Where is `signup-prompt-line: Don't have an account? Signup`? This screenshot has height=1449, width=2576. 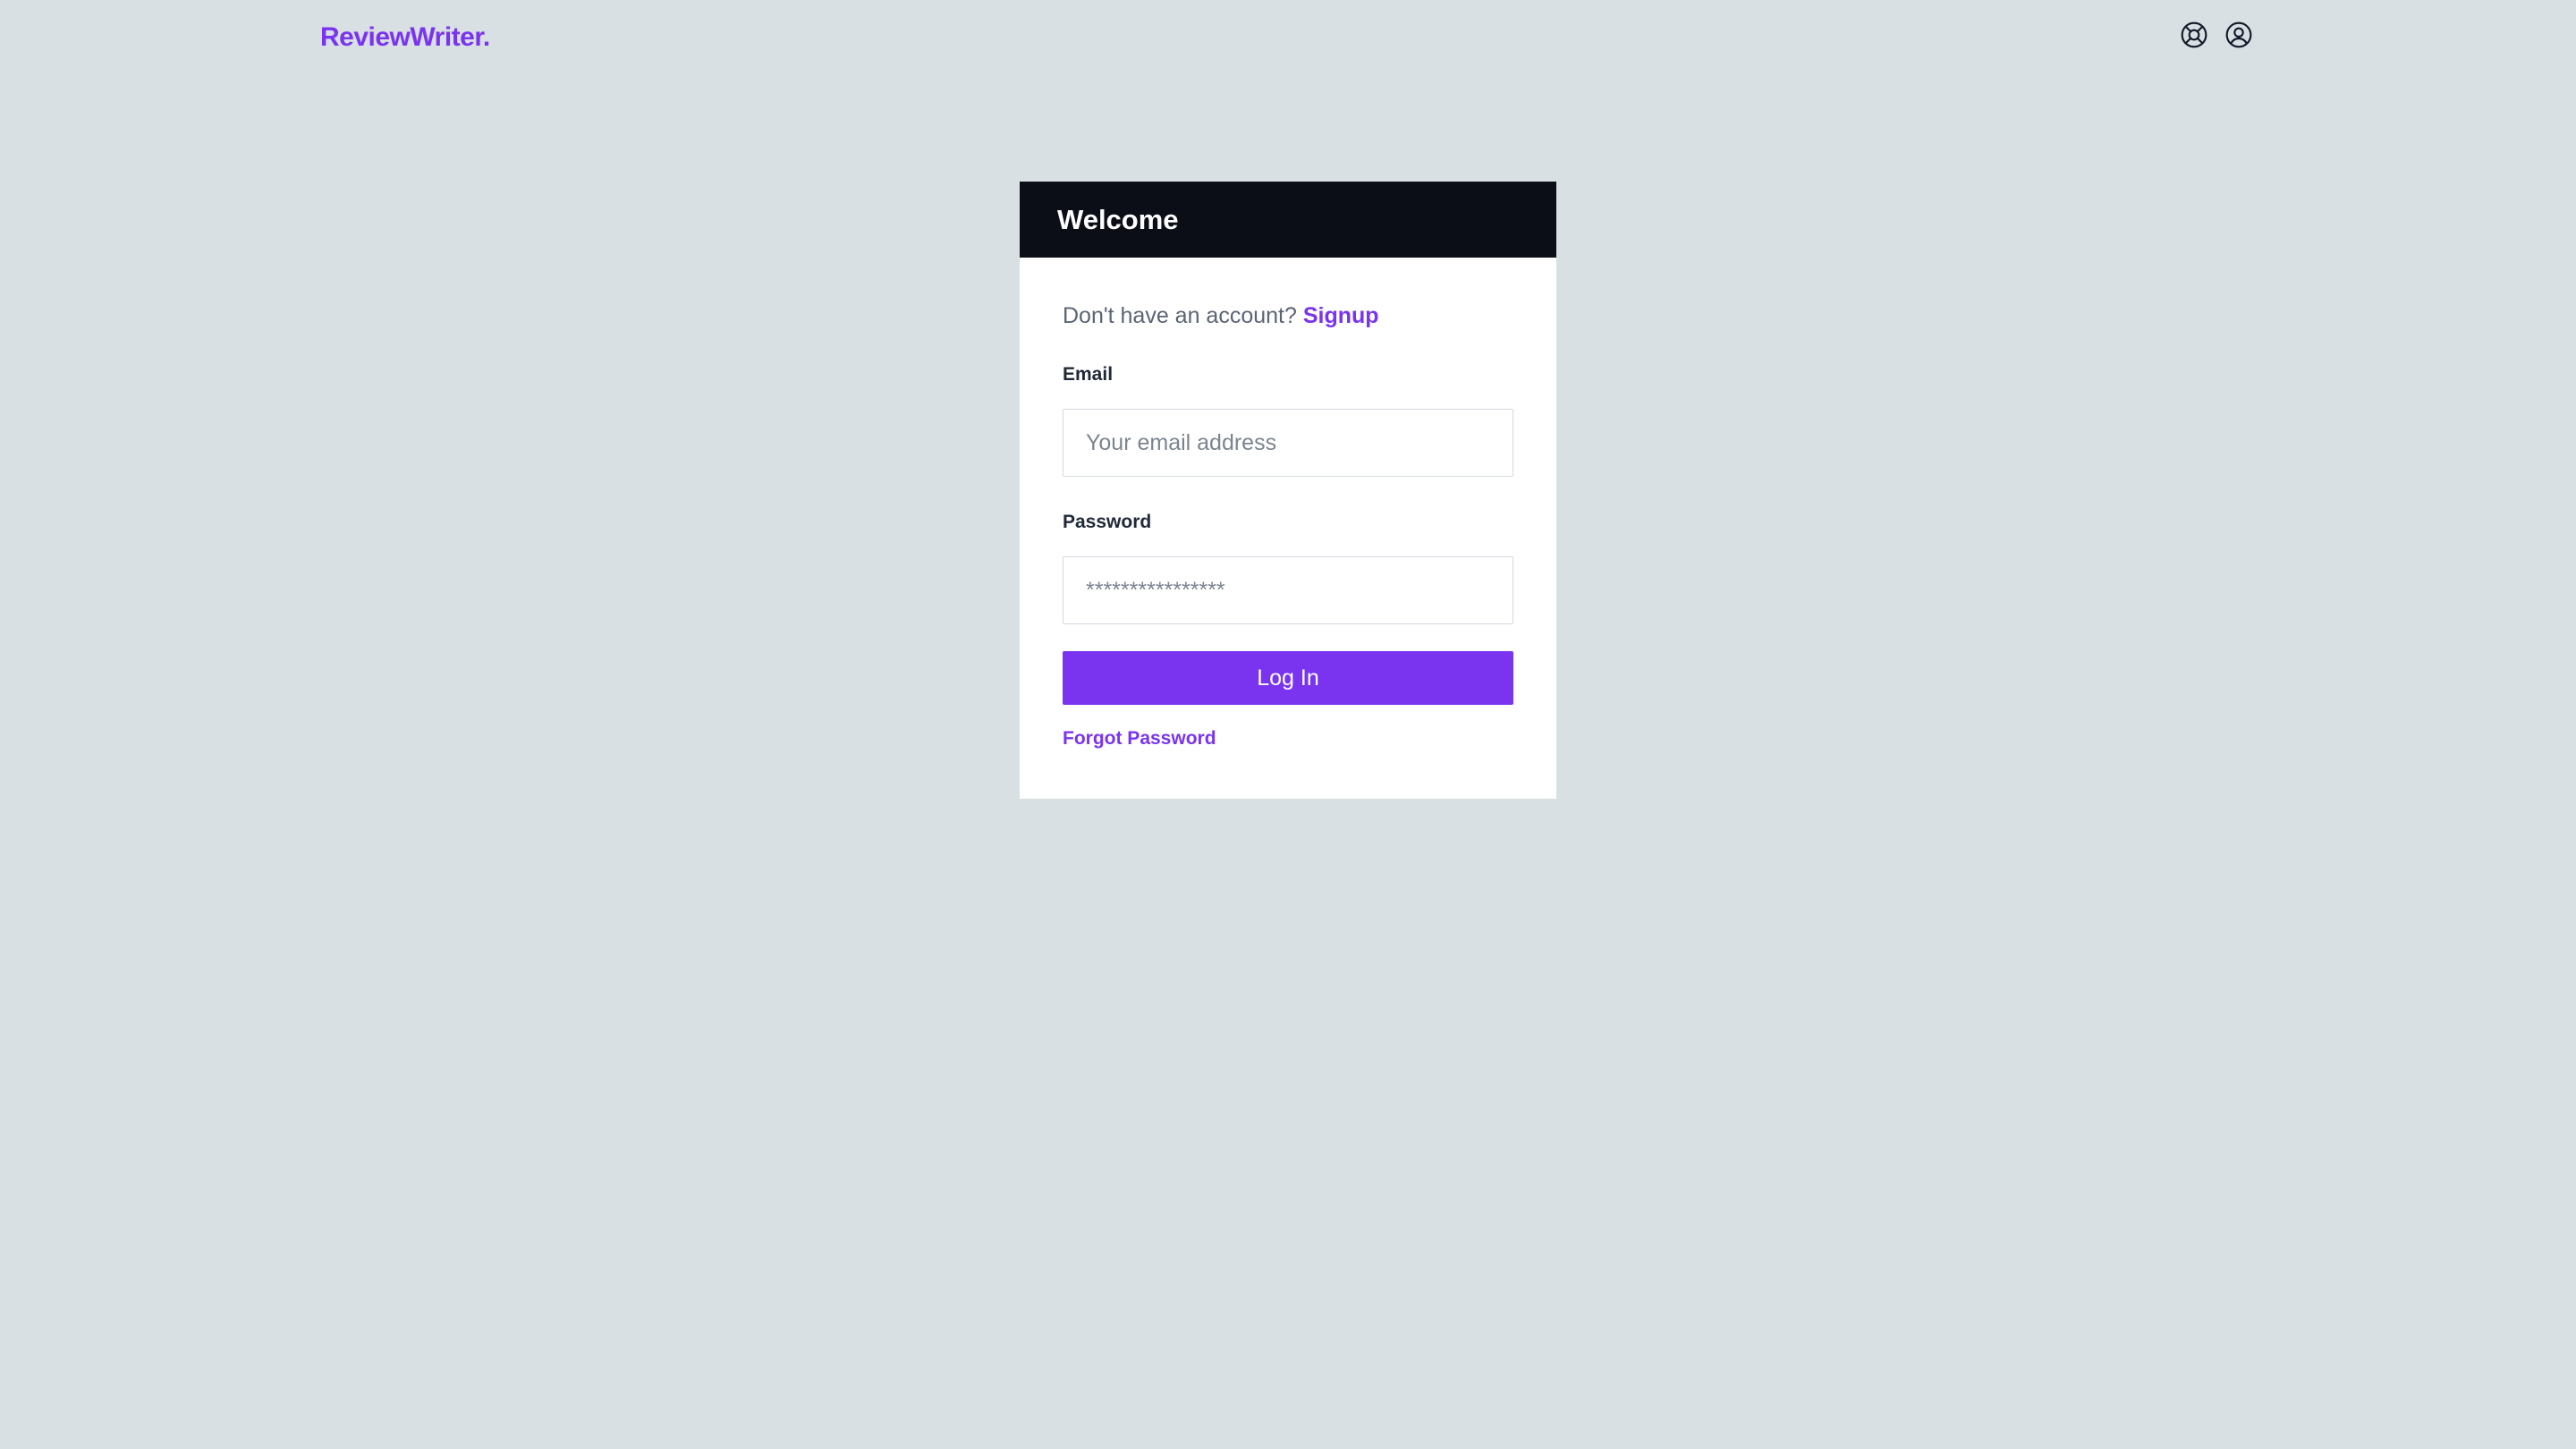
signup-prompt-line: Don't have an account? Signup is located at coordinates (1288, 315).